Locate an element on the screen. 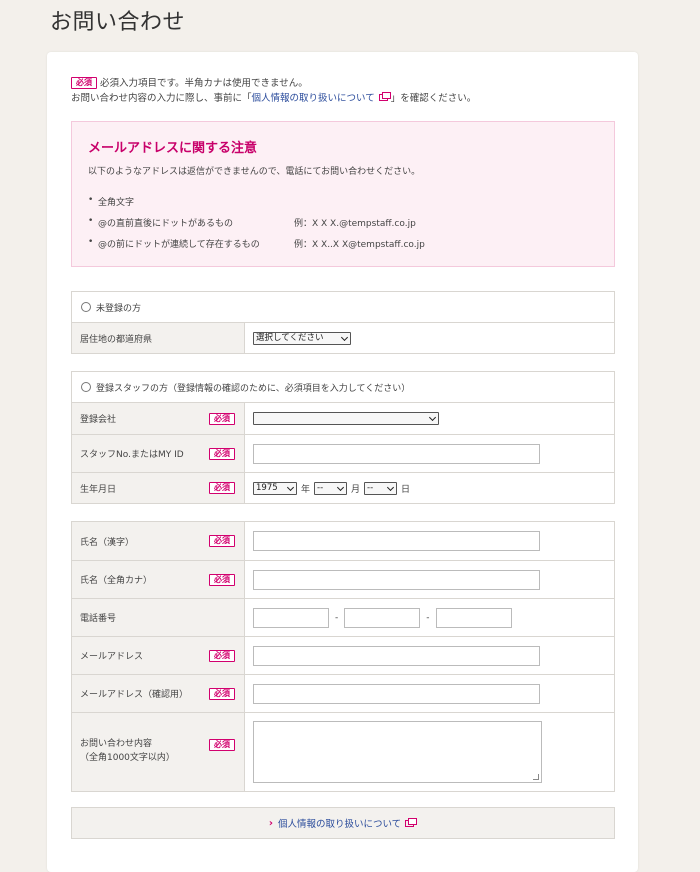 The image size is (700, 872). registered-radio: 登録スタッフの方（登録情報の確認のために、必須項目を入力してください） is located at coordinates (343, 387).